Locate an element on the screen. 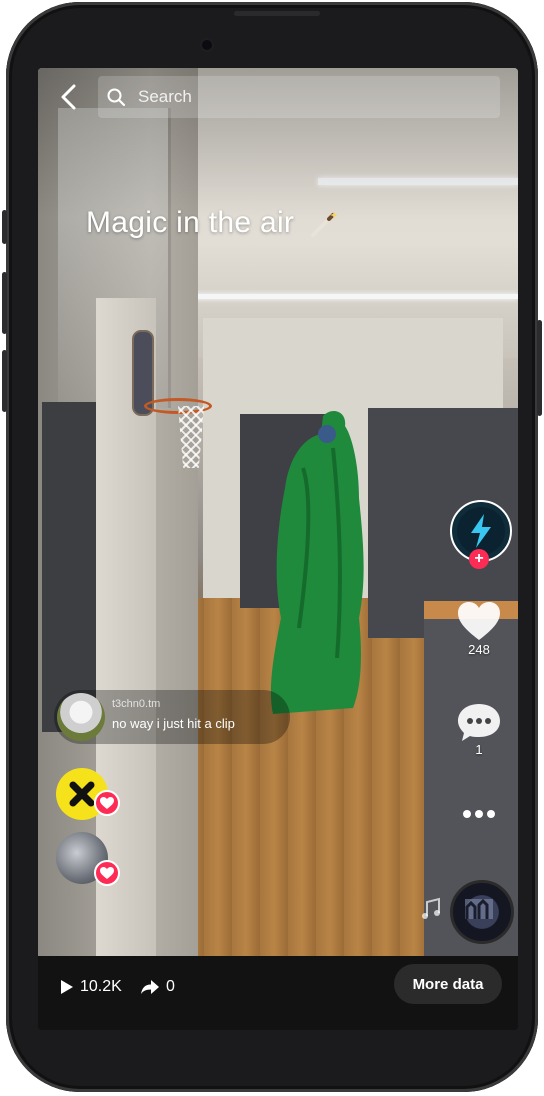 This screenshot has height=1096, width=544. share-arrow-icon is located at coordinates (150, 987).